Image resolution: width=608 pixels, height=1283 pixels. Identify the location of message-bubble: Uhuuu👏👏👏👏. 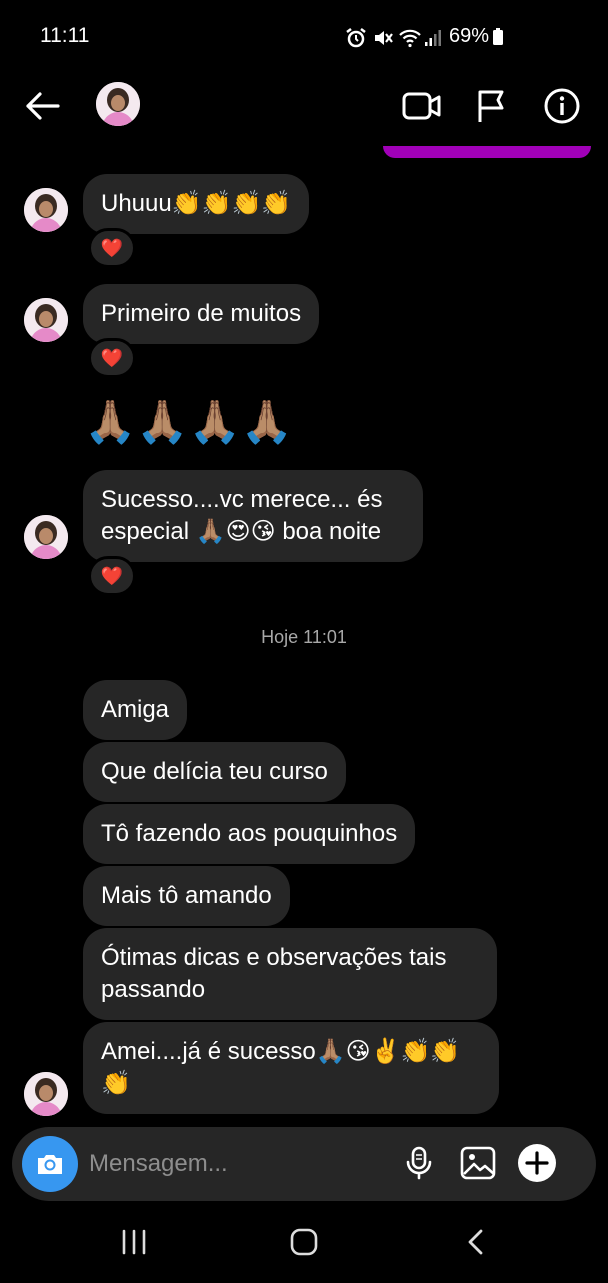
(196, 204).